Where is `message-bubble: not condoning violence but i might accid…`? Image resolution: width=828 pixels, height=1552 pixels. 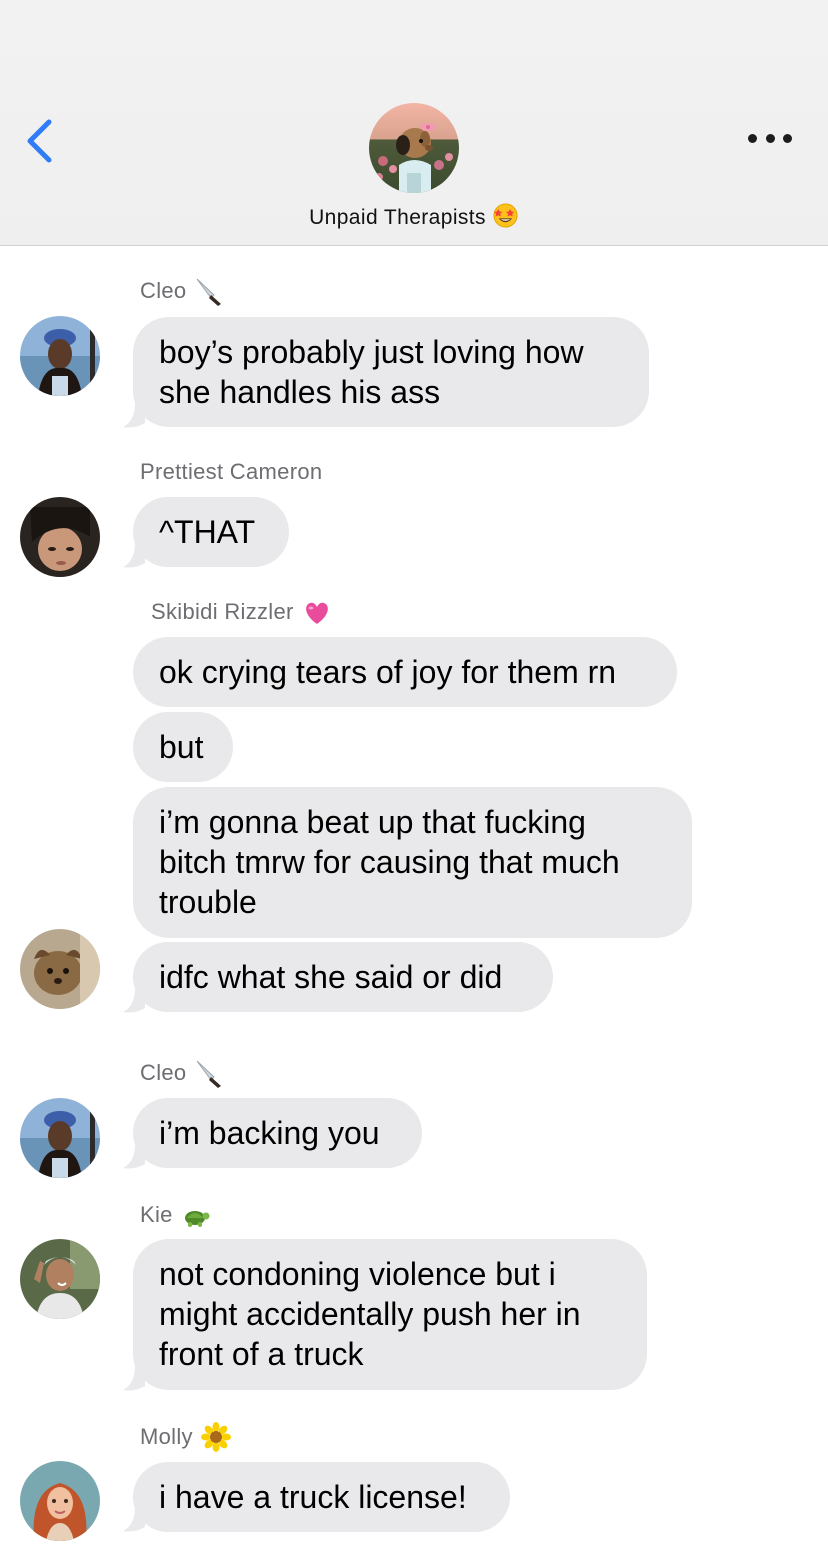 message-bubble: not condoning violence but i might accid… is located at coordinates (390, 1314).